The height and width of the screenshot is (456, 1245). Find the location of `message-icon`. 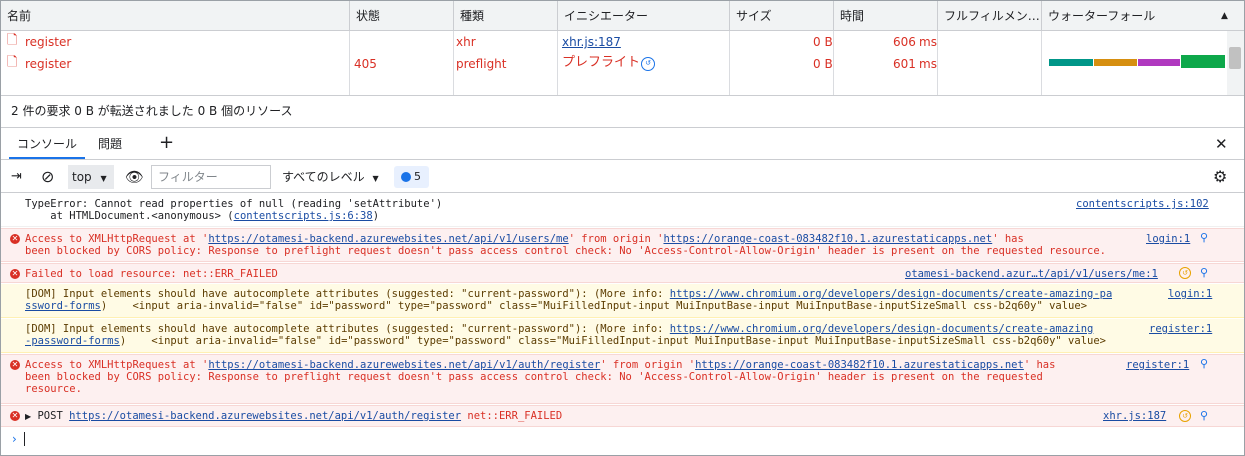

message-icon is located at coordinates (406, 177).